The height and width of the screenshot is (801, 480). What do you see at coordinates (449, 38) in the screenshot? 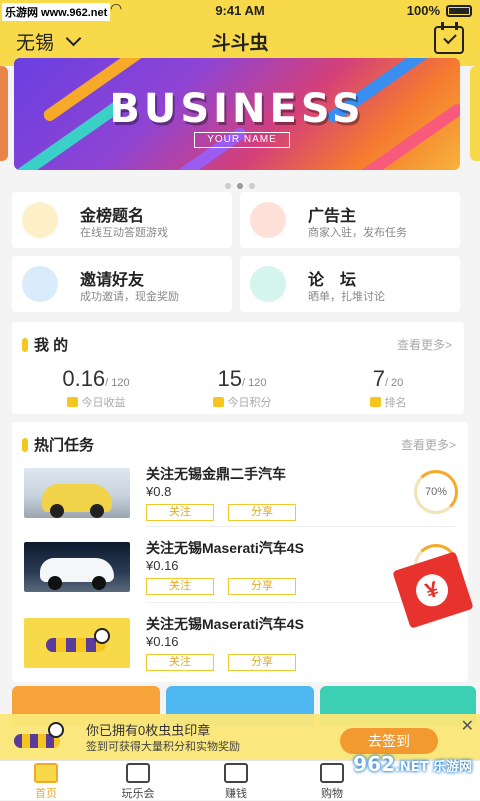
I see `calendar-checkin-icon` at bounding box center [449, 38].